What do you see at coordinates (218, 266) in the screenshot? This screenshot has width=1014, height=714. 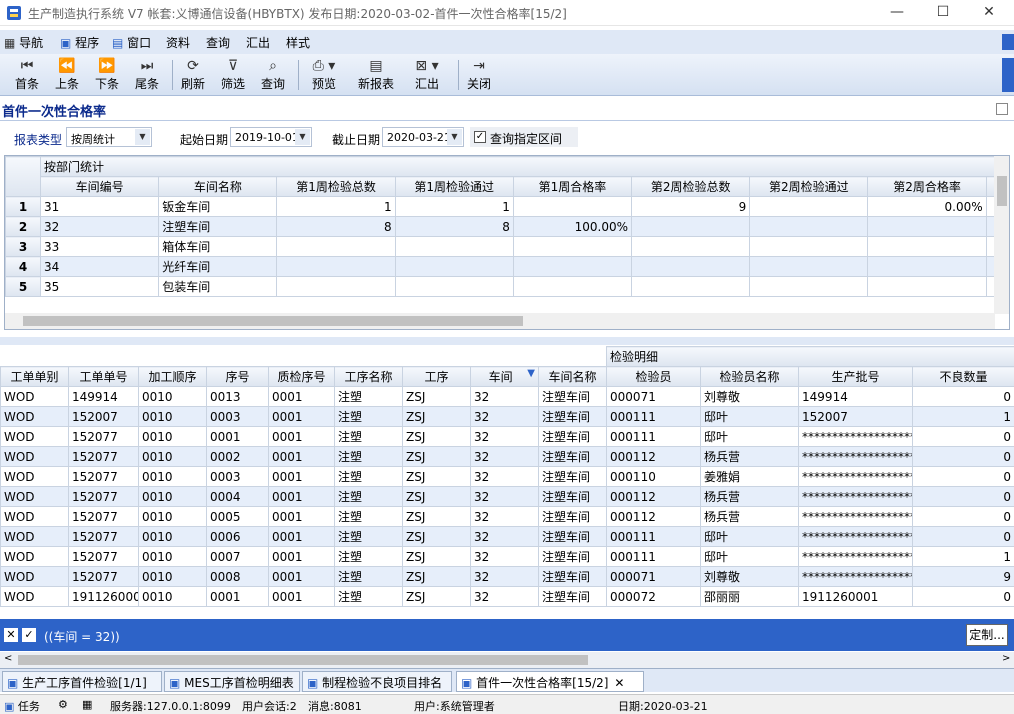 I see `table-cell: 光纤车间` at bounding box center [218, 266].